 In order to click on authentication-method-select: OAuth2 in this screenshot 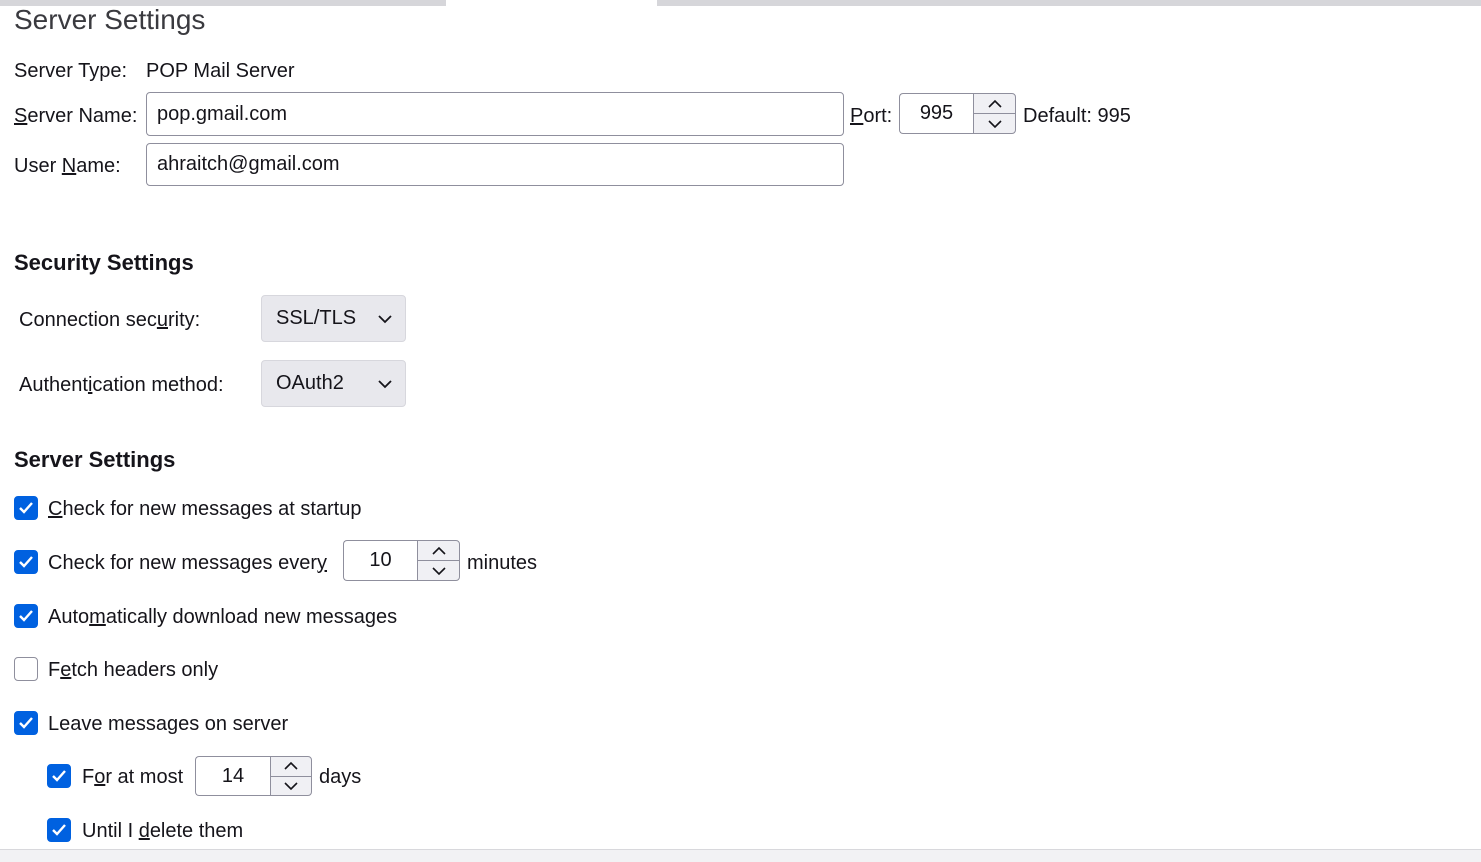, I will do `click(333, 383)`.